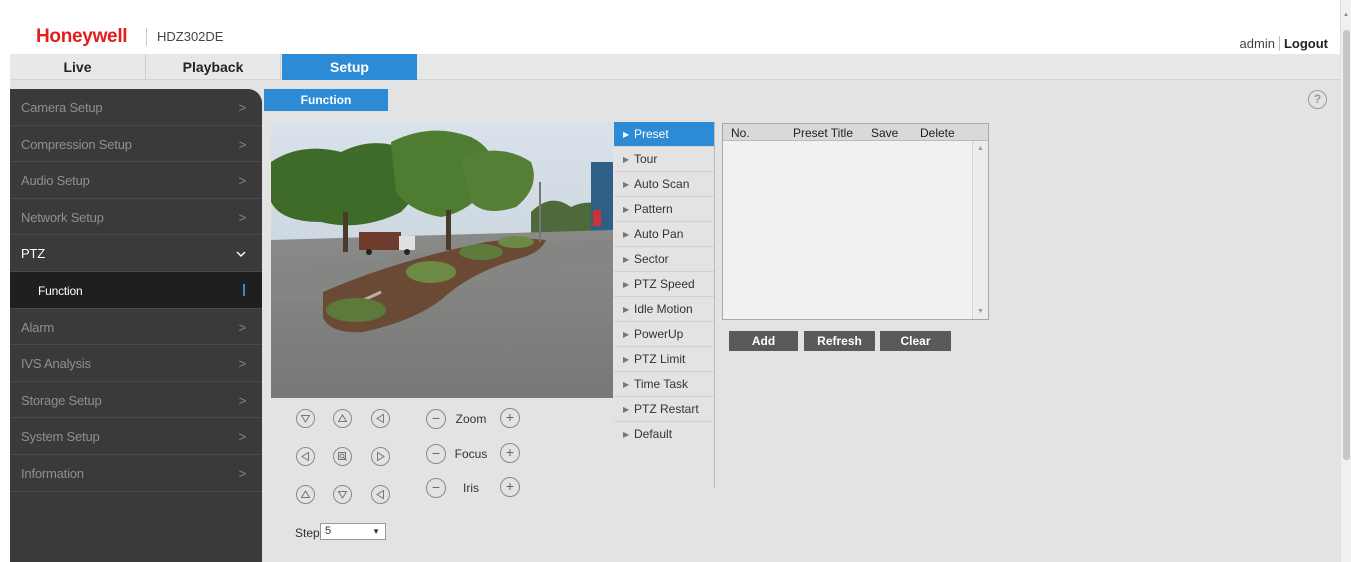 The width and height of the screenshot is (1351, 562). I want to click on menu-item-label: Default, so click(653, 434).